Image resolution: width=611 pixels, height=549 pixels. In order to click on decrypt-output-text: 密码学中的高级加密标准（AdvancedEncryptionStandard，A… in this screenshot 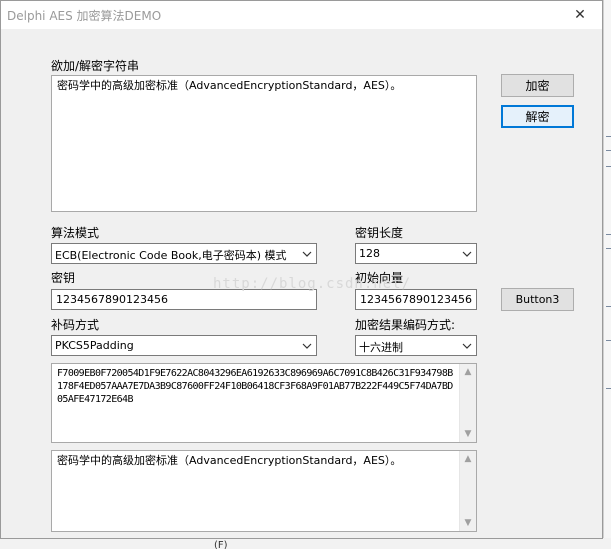, I will do `click(229, 460)`.